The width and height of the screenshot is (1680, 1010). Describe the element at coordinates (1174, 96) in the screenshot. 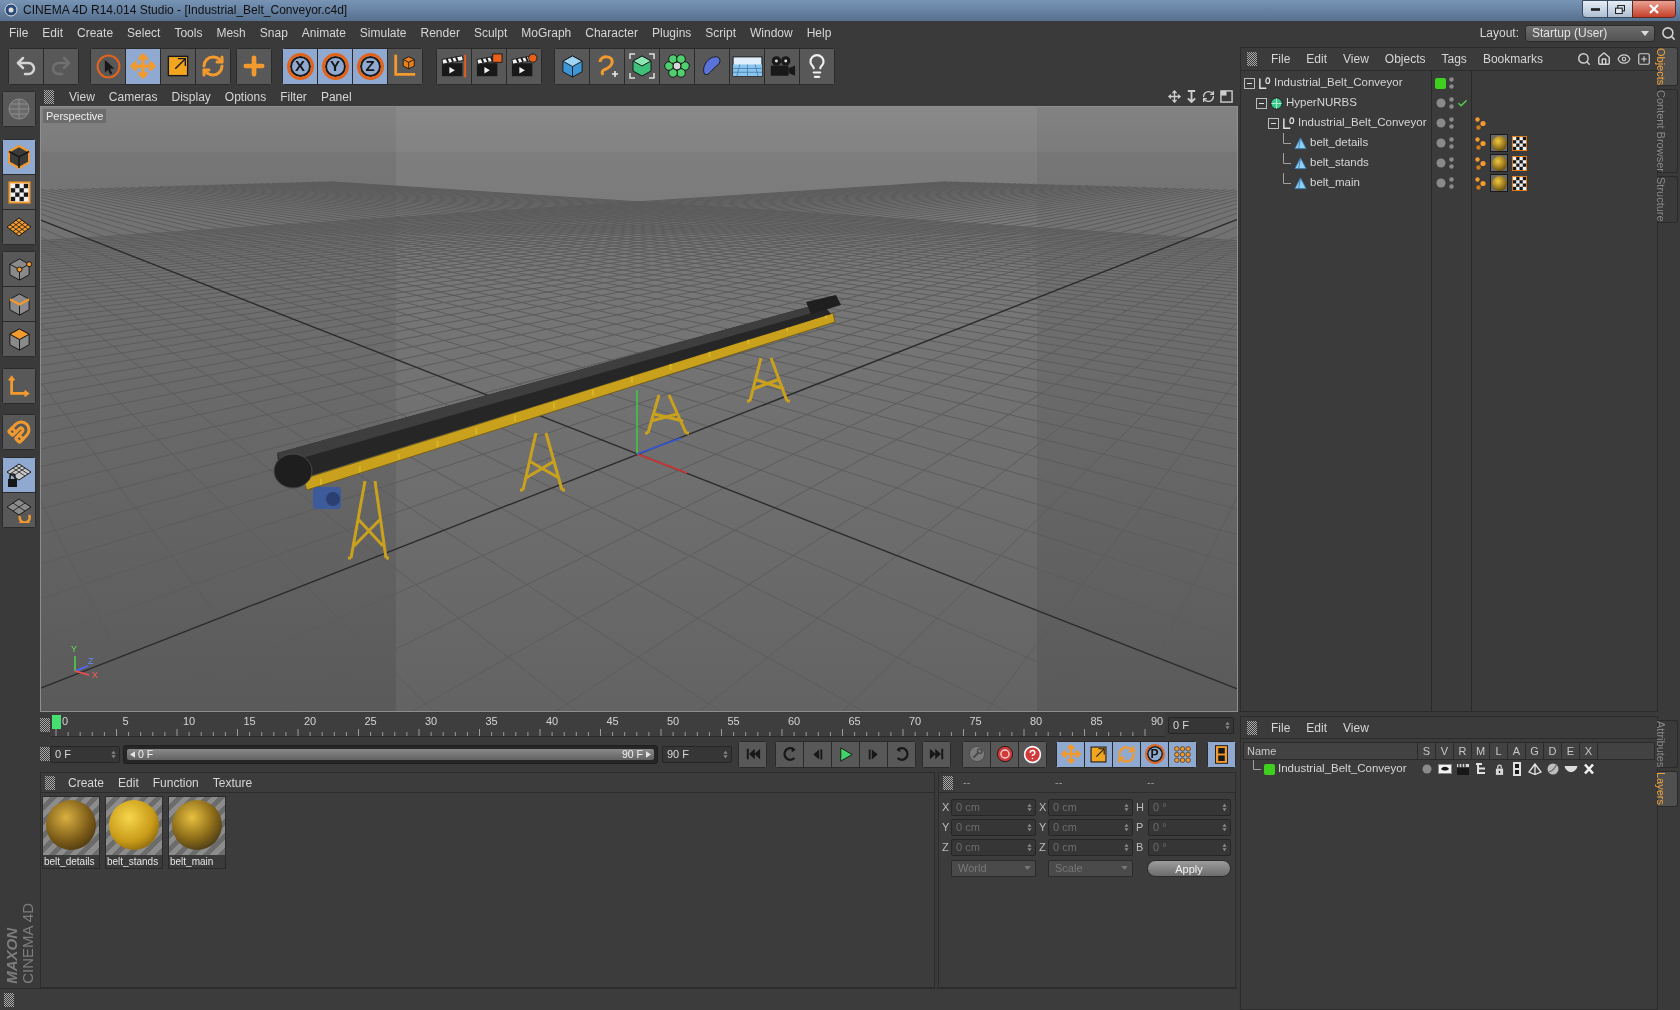

I see `move-arrows-icon` at that location.